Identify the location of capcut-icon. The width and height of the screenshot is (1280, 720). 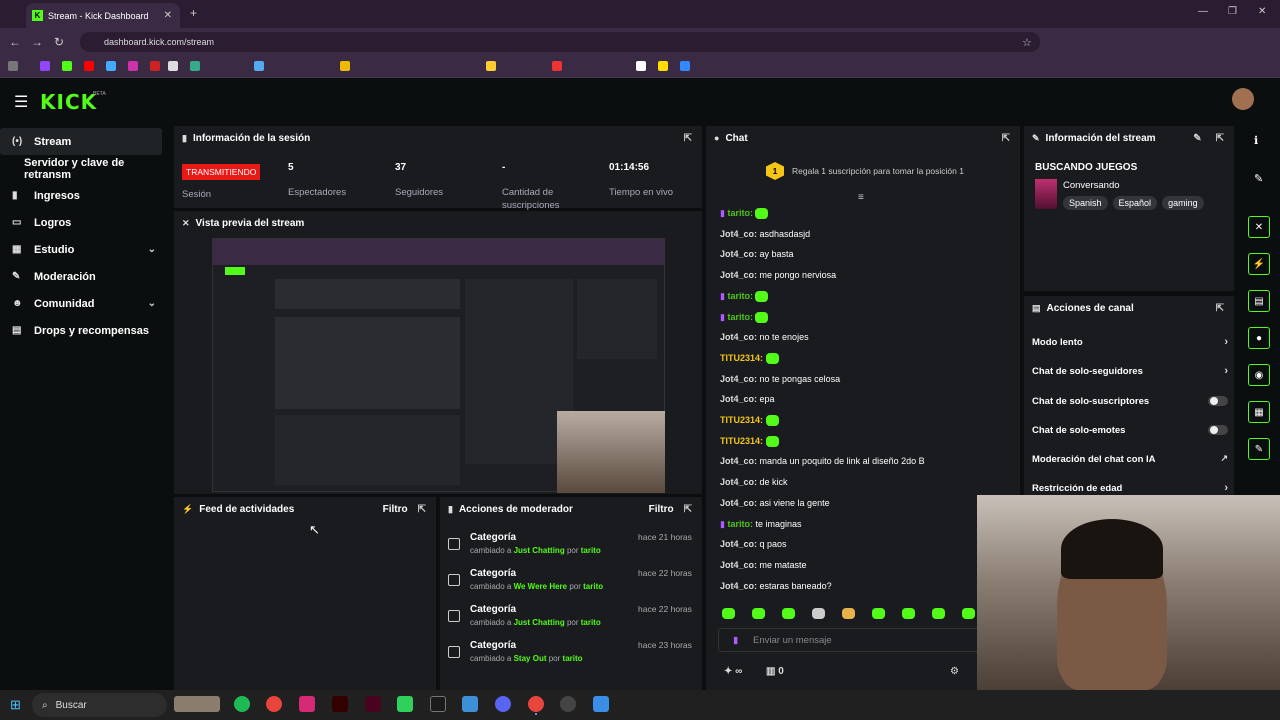
(438, 704).